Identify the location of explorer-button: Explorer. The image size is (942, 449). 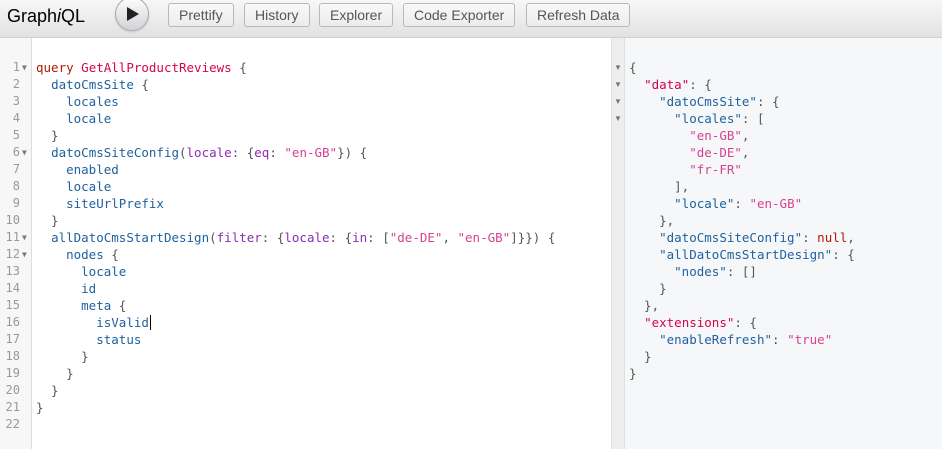
(356, 15).